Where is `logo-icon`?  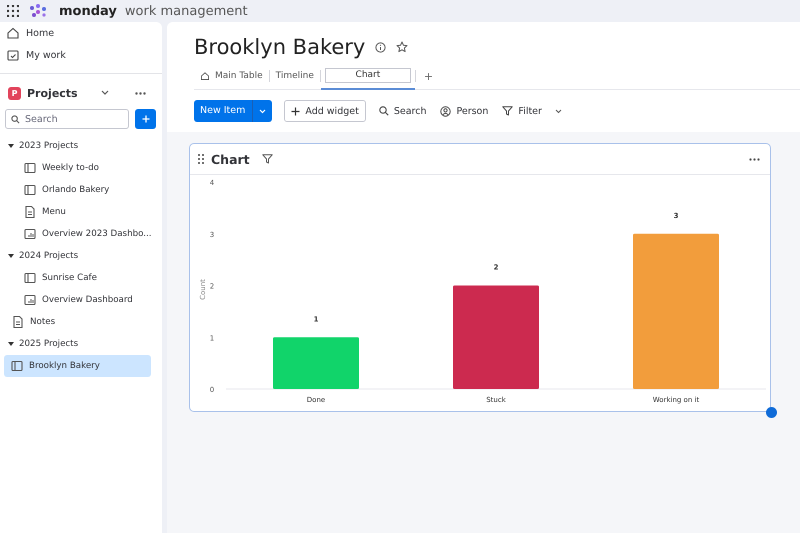 logo-icon is located at coordinates (39, 11).